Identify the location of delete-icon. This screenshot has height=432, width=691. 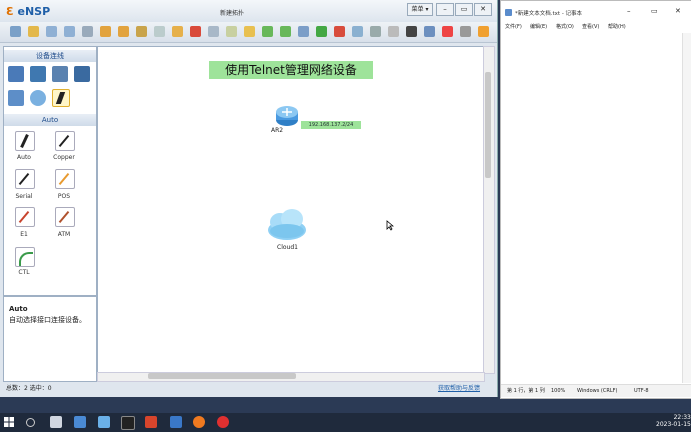
(195, 31).